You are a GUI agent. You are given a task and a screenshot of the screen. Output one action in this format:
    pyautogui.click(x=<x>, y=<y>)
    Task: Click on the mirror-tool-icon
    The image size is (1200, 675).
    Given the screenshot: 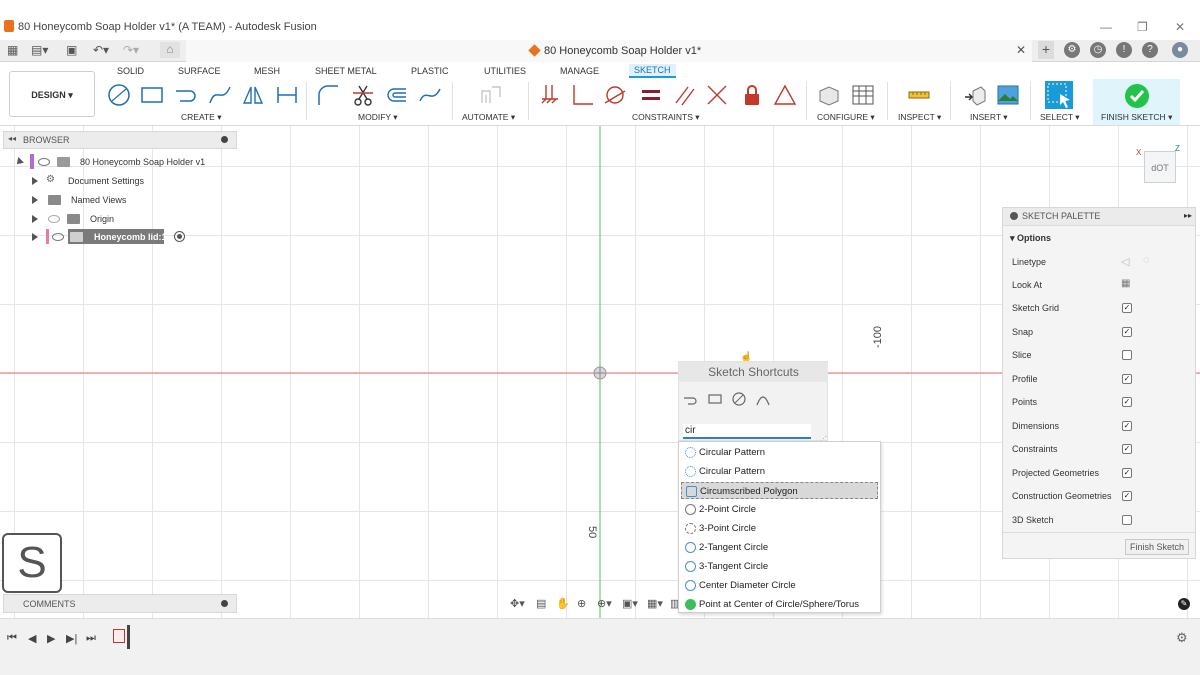 What is the action you would take?
    pyautogui.click(x=253, y=95)
    